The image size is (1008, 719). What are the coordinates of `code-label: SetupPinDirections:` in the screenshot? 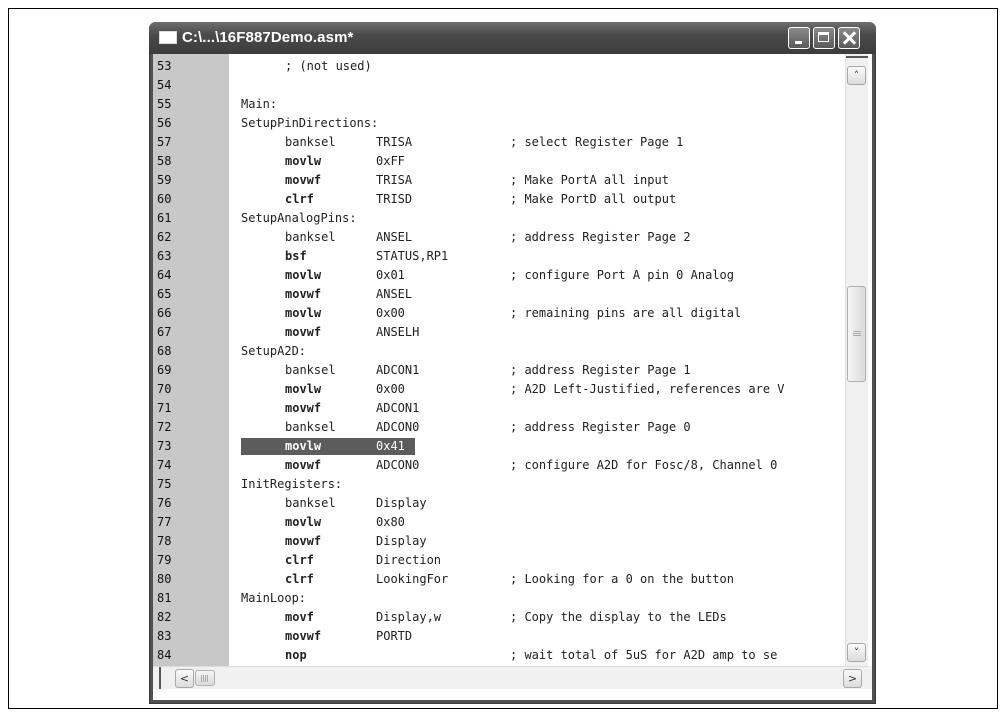 It's located at (310, 123).